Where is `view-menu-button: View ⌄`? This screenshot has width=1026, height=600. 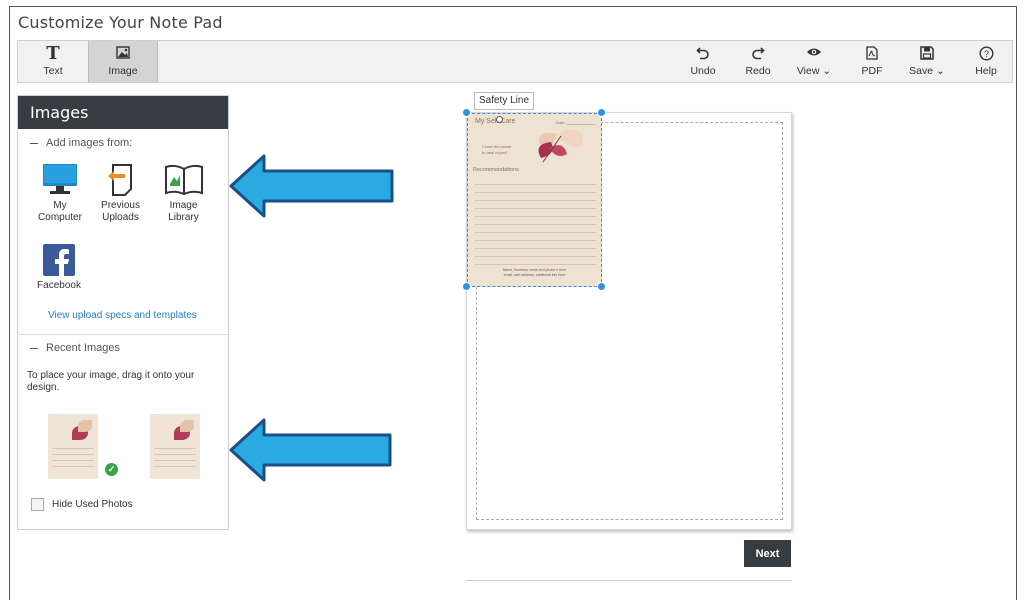 view-menu-button: View ⌄ is located at coordinates (814, 61).